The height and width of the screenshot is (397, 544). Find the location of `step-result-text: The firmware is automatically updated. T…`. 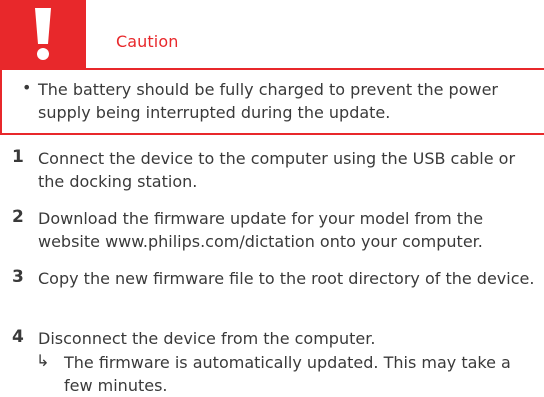

step-result-text: The firmware is automatically updated. T… is located at coordinates (287, 374).